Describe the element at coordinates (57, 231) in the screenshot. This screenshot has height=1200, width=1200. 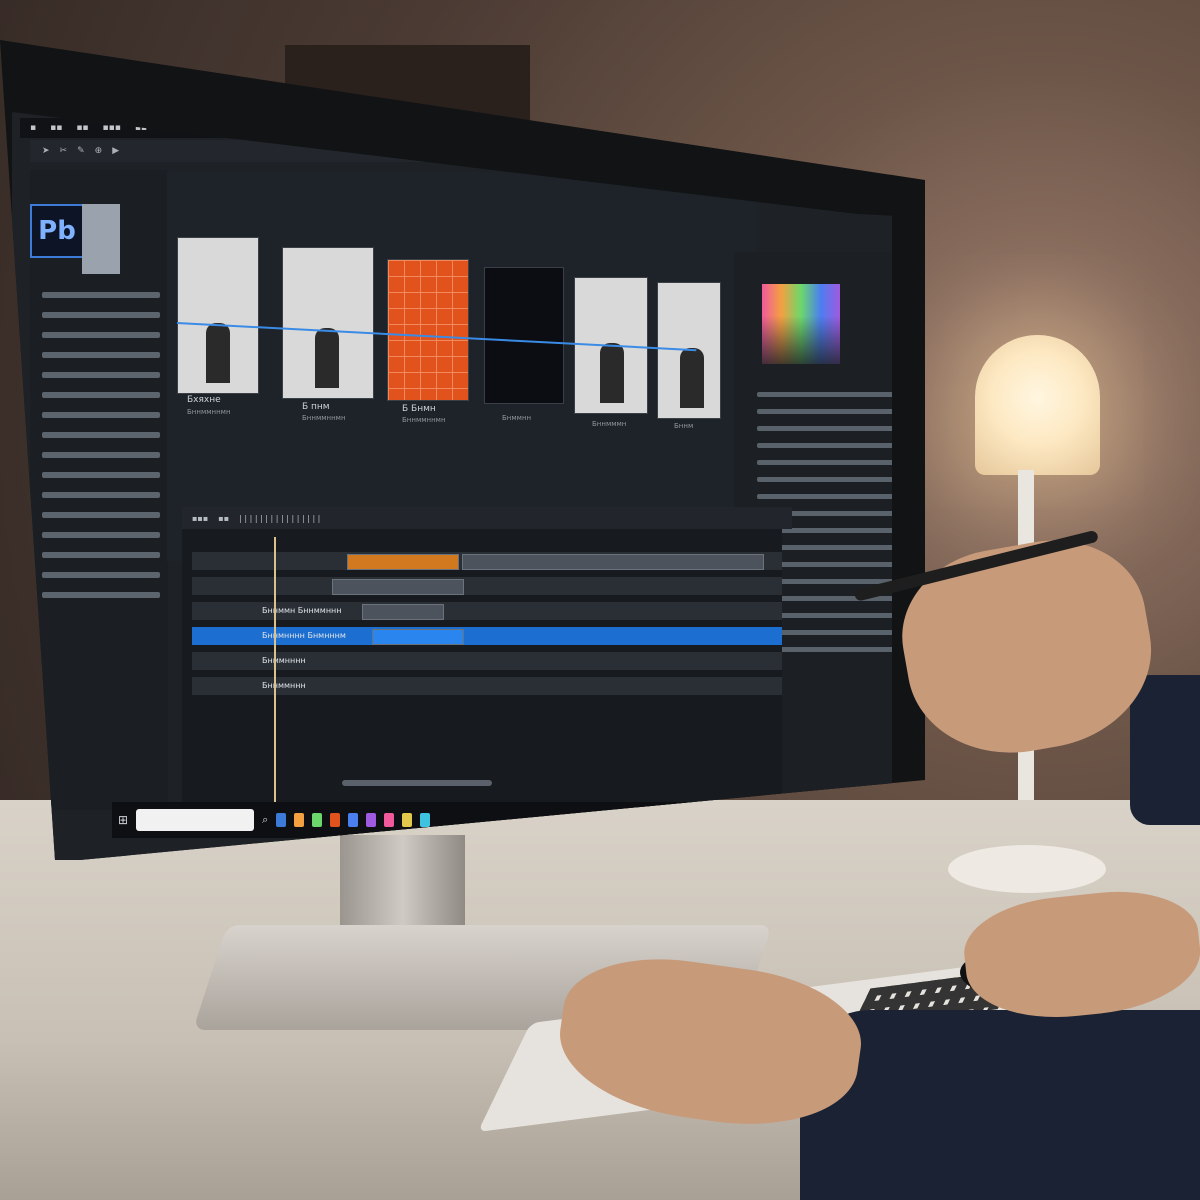
I see `logo-icon: Pb` at that location.